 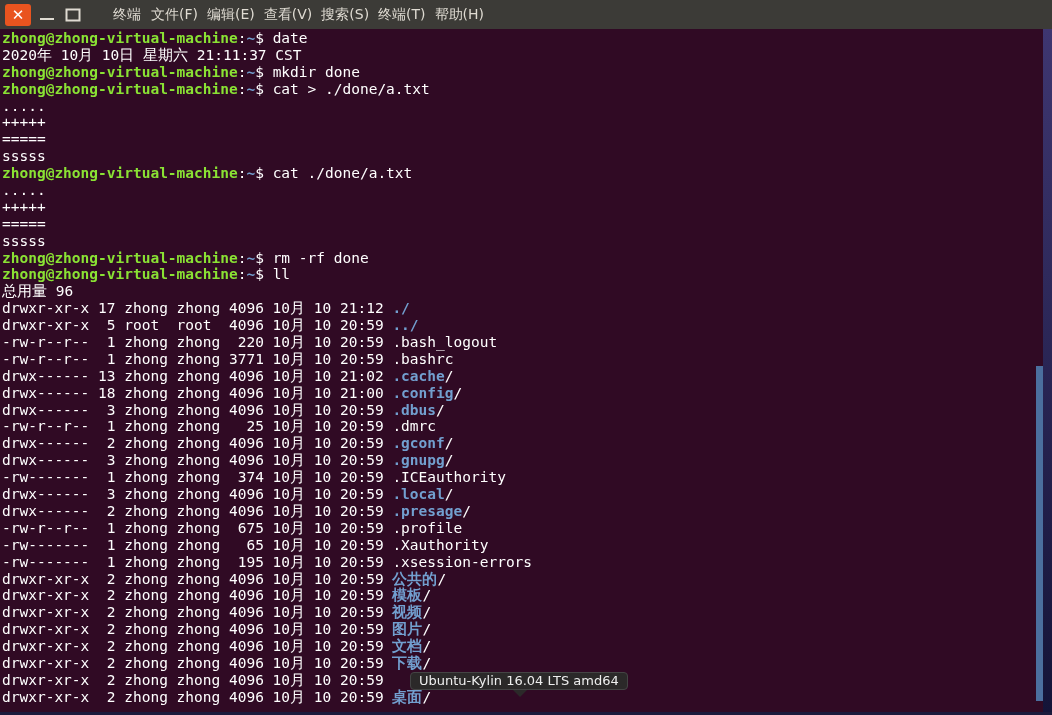 What do you see at coordinates (73, 14) in the screenshot?
I see `maximize-icon` at bounding box center [73, 14].